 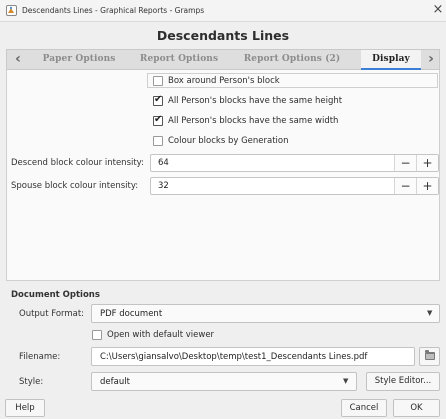 I want to click on tab-display: Display, so click(x=391, y=60).